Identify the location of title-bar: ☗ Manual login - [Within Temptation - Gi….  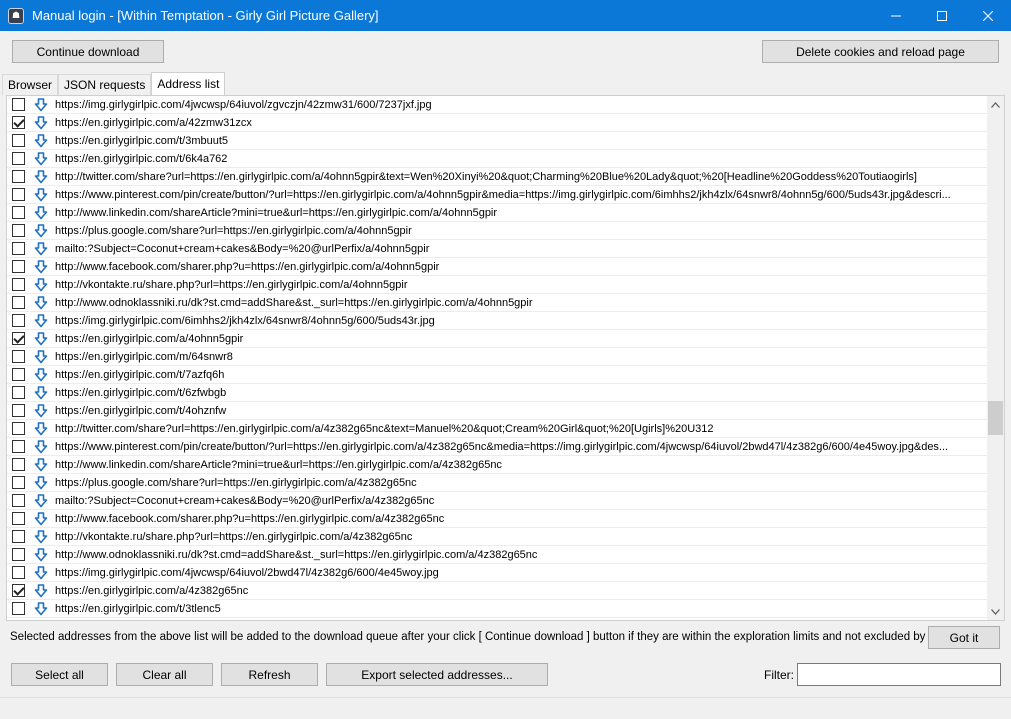
(505, 15).